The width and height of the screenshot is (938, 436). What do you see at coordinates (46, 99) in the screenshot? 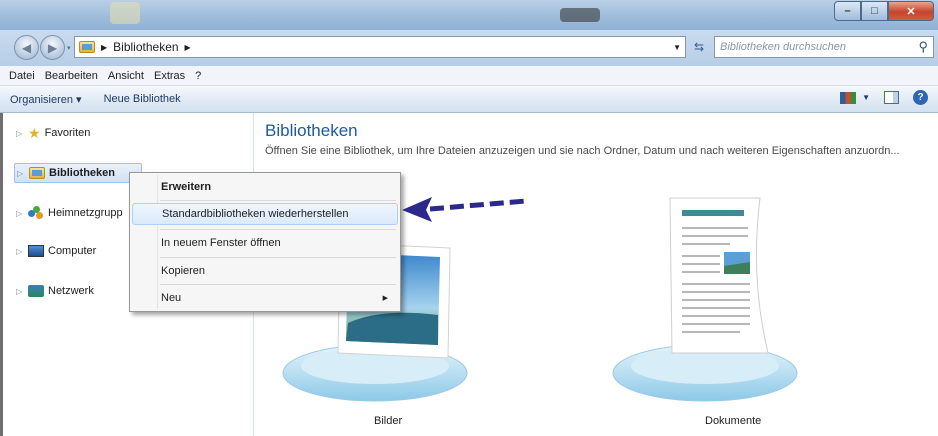
I see `organize-button: Organisieren ▾` at bounding box center [46, 99].